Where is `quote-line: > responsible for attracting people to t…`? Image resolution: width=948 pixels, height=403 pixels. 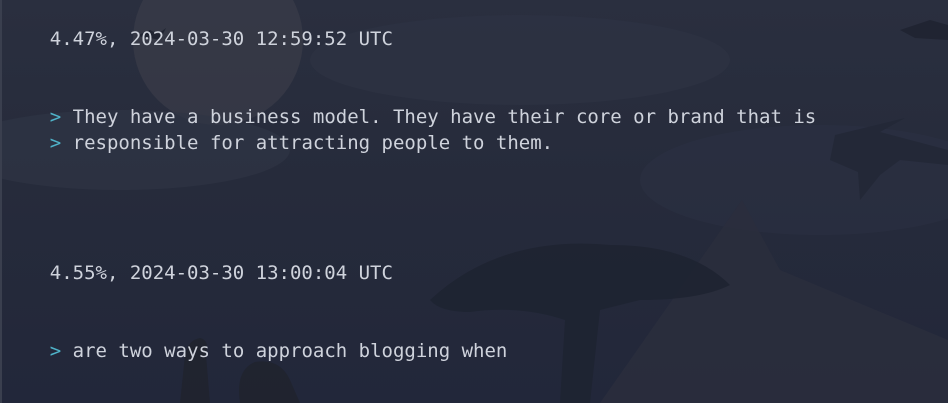 quote-line: > responsible for attracting people to t… is located at coordinates (278, 129).